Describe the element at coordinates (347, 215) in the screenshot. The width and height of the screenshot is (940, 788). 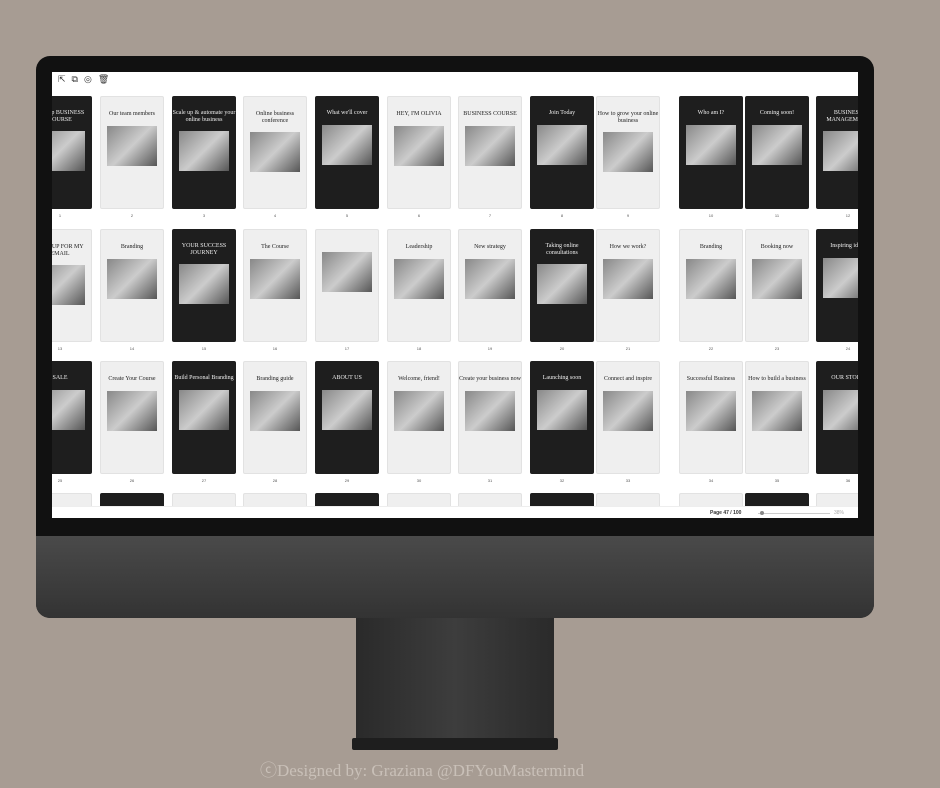
I see `slide-number: 5` at that location.